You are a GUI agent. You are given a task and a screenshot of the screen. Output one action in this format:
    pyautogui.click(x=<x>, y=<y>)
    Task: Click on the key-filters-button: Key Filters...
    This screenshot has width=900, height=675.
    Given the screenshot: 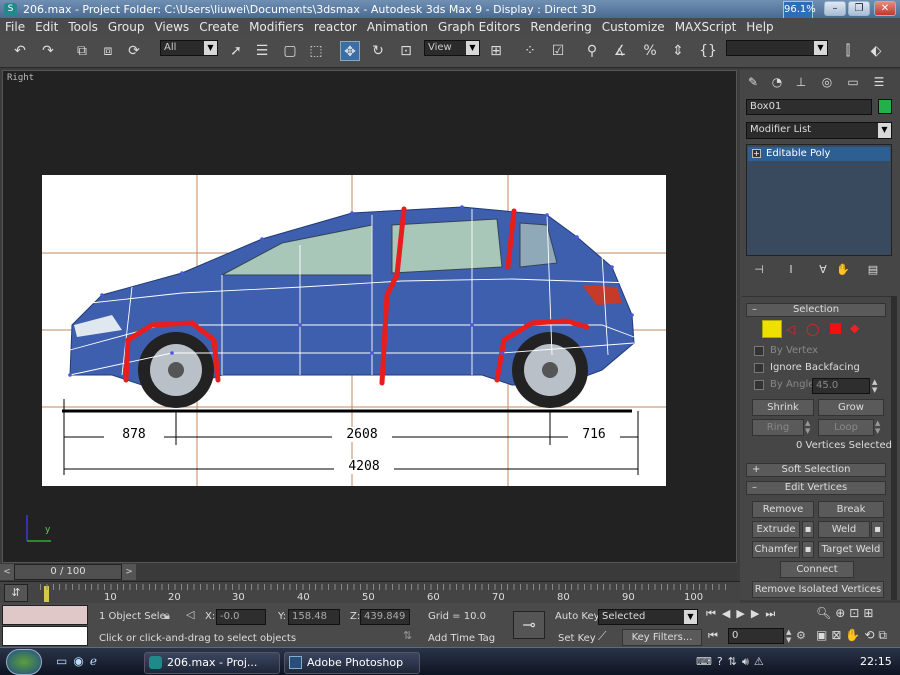 What is the action you would take?
    pyautogui.click(x=662, y=637)
    